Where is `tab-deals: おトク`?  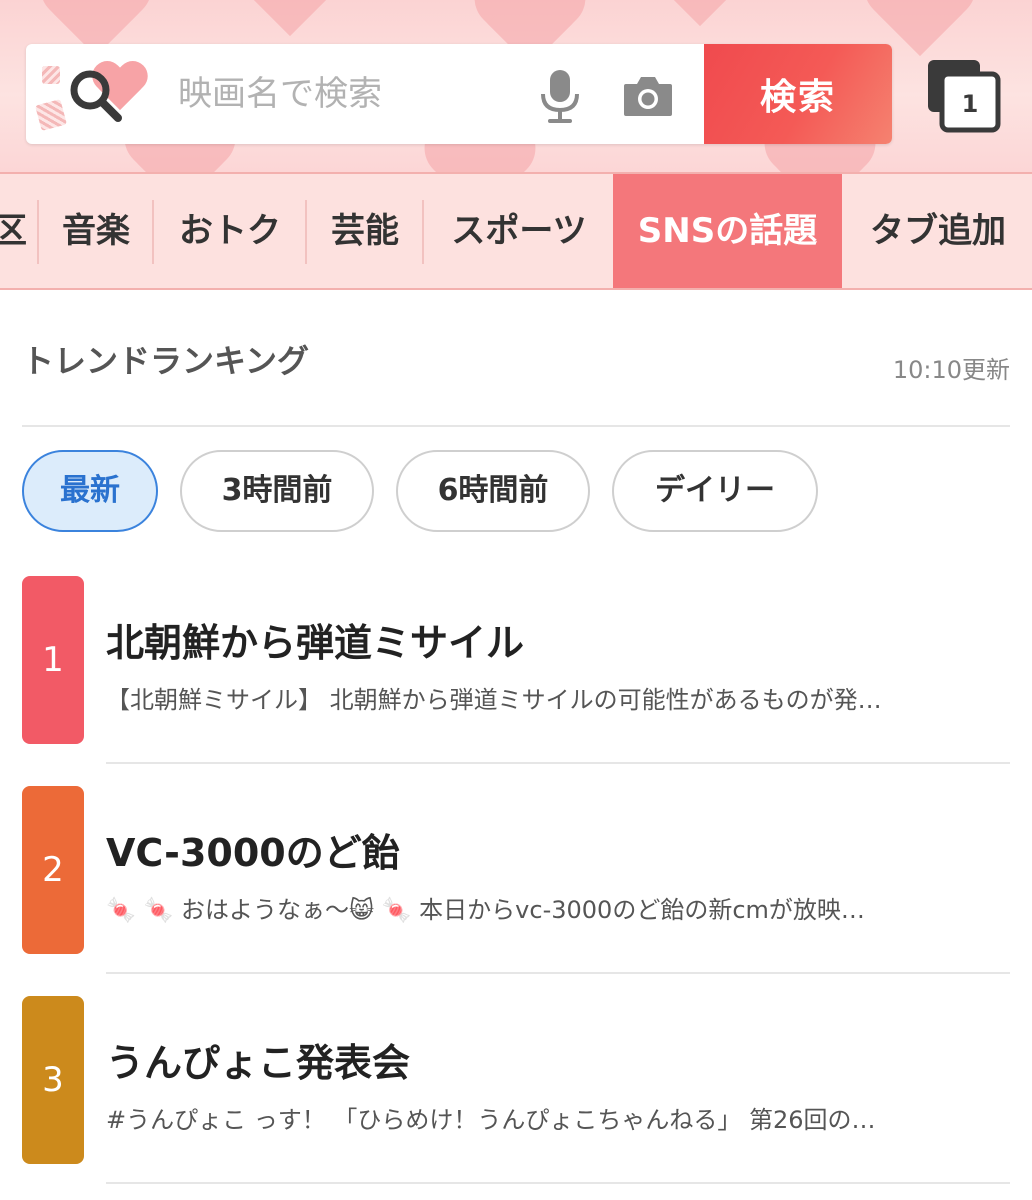
tab-deals: おトク is located at coordinates (230, 231).